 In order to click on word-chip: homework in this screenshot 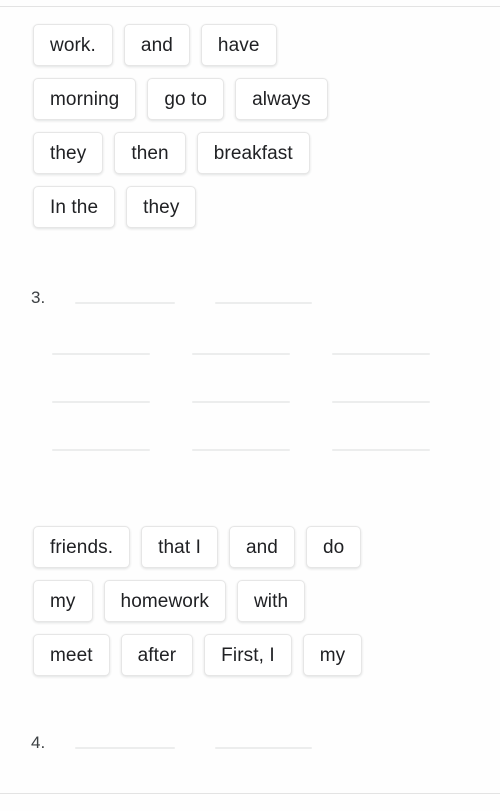, I will do `click(164, 601)`.